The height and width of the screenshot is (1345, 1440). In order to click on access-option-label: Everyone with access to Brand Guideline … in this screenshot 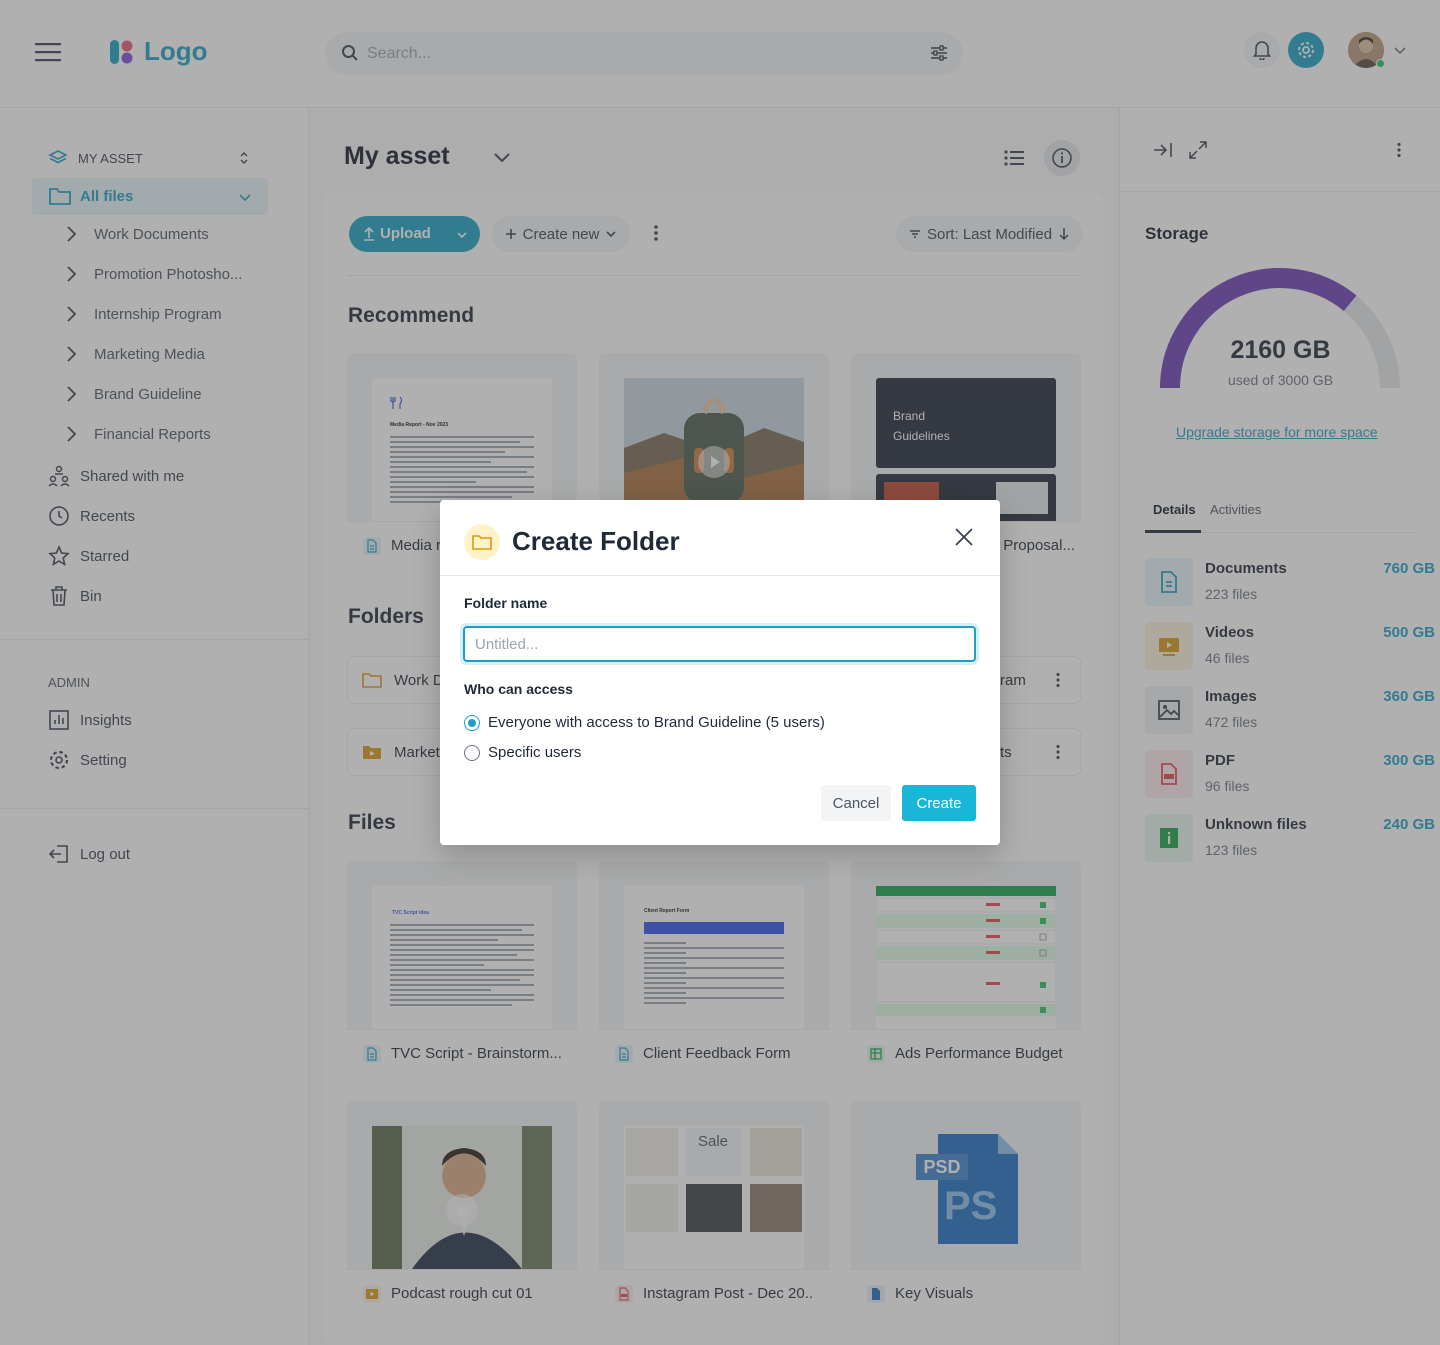, I will do `click(656, 722)`.